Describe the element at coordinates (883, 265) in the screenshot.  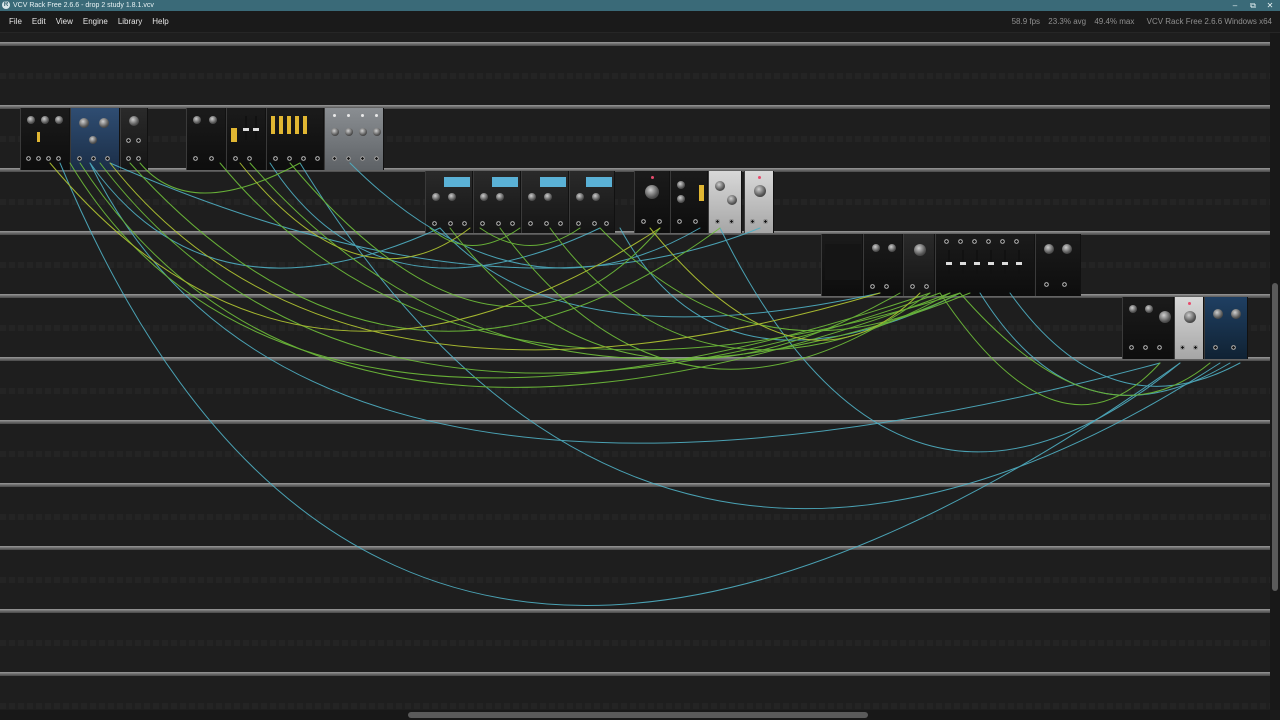
I see `module-scope` at that location.